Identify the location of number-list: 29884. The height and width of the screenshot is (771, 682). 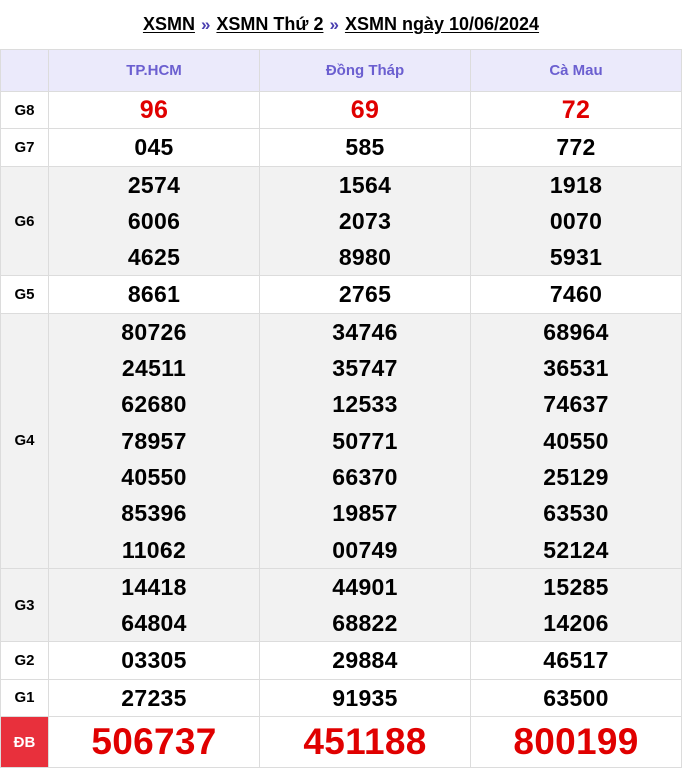
(365, 660).